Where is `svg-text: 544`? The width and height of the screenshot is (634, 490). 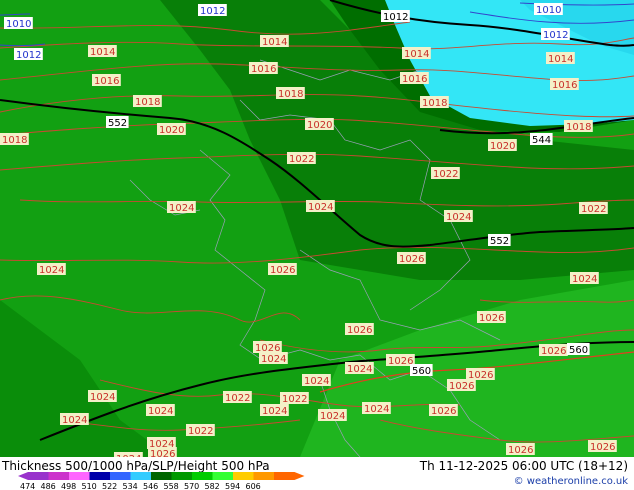
svg-text: 544 is located at coordinates (541, 140).